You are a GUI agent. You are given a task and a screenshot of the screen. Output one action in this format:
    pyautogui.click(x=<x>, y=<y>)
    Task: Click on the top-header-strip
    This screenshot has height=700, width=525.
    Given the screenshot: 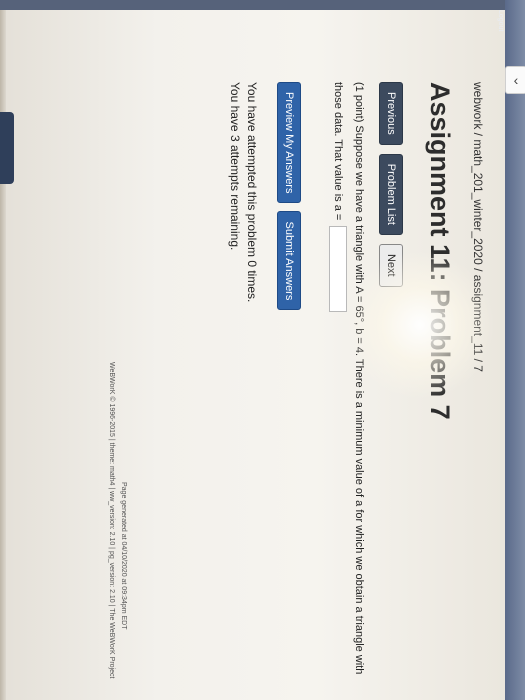 What is the action you would take?
    pyautogui.click(x=252, y=5)
    